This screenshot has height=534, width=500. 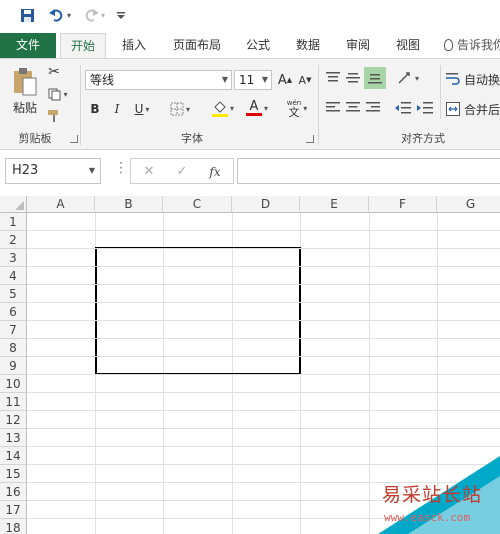 I want to click on customize-icon, so click(x=121, y=15).